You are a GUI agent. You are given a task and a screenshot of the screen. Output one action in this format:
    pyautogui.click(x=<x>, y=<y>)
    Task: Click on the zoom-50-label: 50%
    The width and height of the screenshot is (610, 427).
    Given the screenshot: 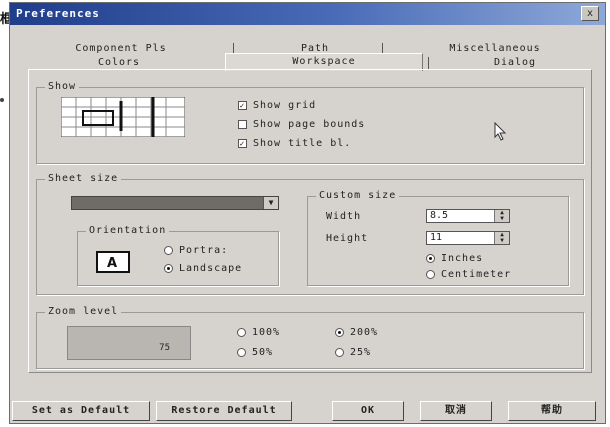 What is the action you would take?
    pyautogui.click(x=263, y=352)
    